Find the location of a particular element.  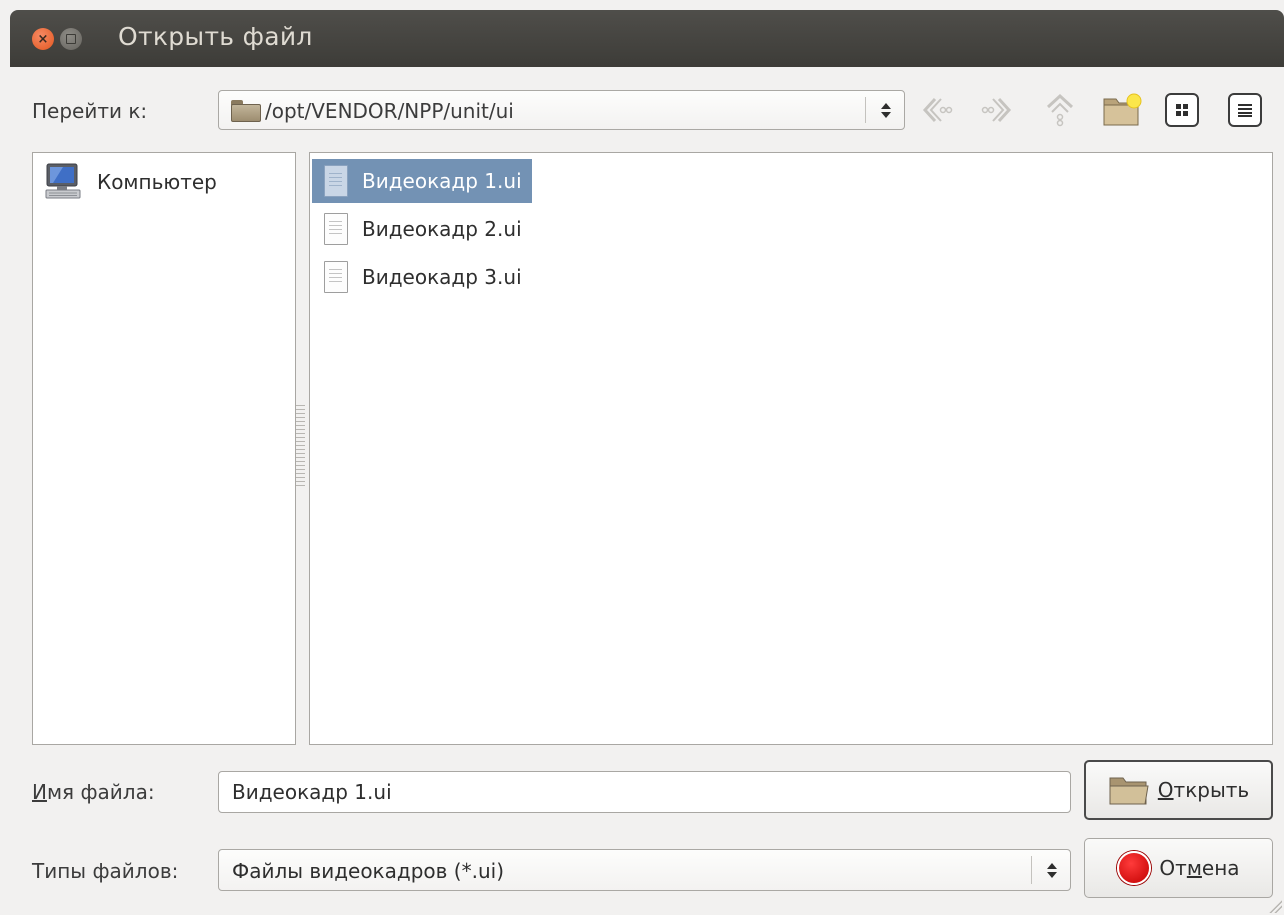

folder-icon is located at coordinates (246, 111).